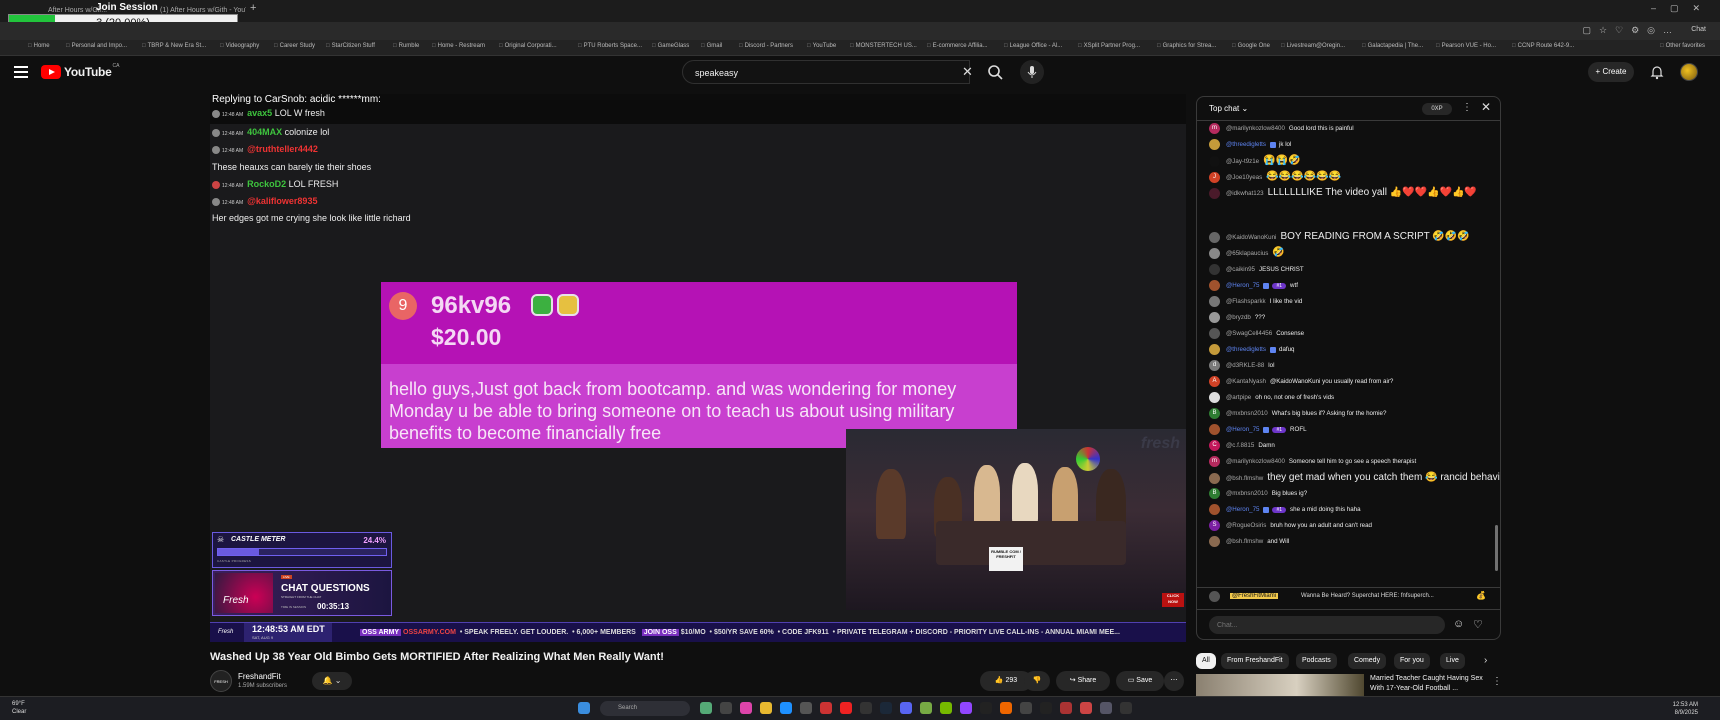  What do you see at coordinates (1228, 108) in the screenshot?
I see `chat-mode-dropdown: Top chat ⌄` at bounding box center [1228, 108].